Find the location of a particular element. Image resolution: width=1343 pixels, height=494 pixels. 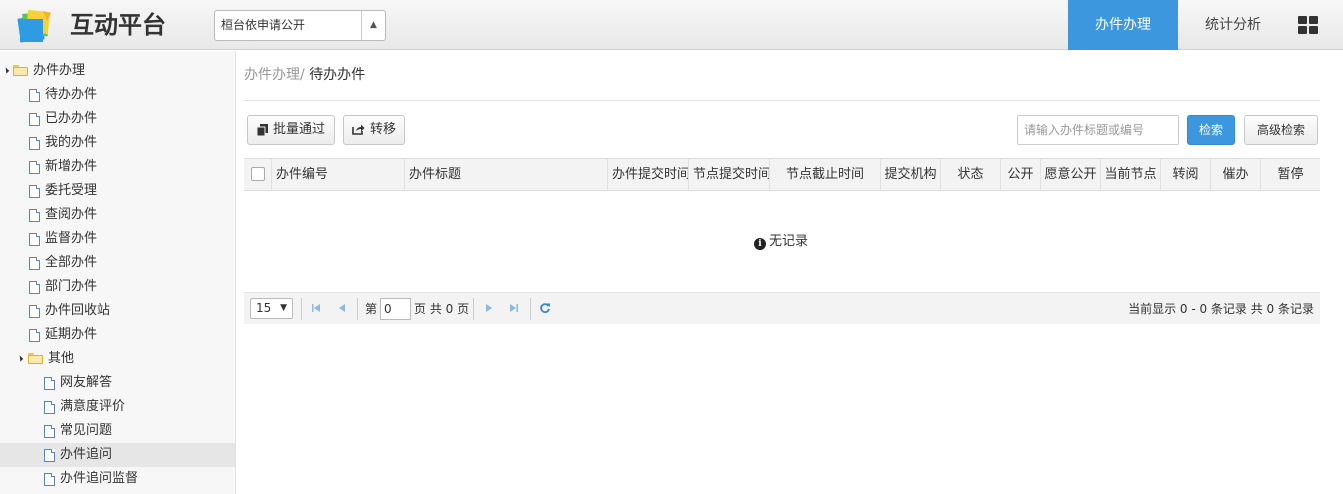

batch-pass-label: 批量通过 is located at coordinates (298, 129).